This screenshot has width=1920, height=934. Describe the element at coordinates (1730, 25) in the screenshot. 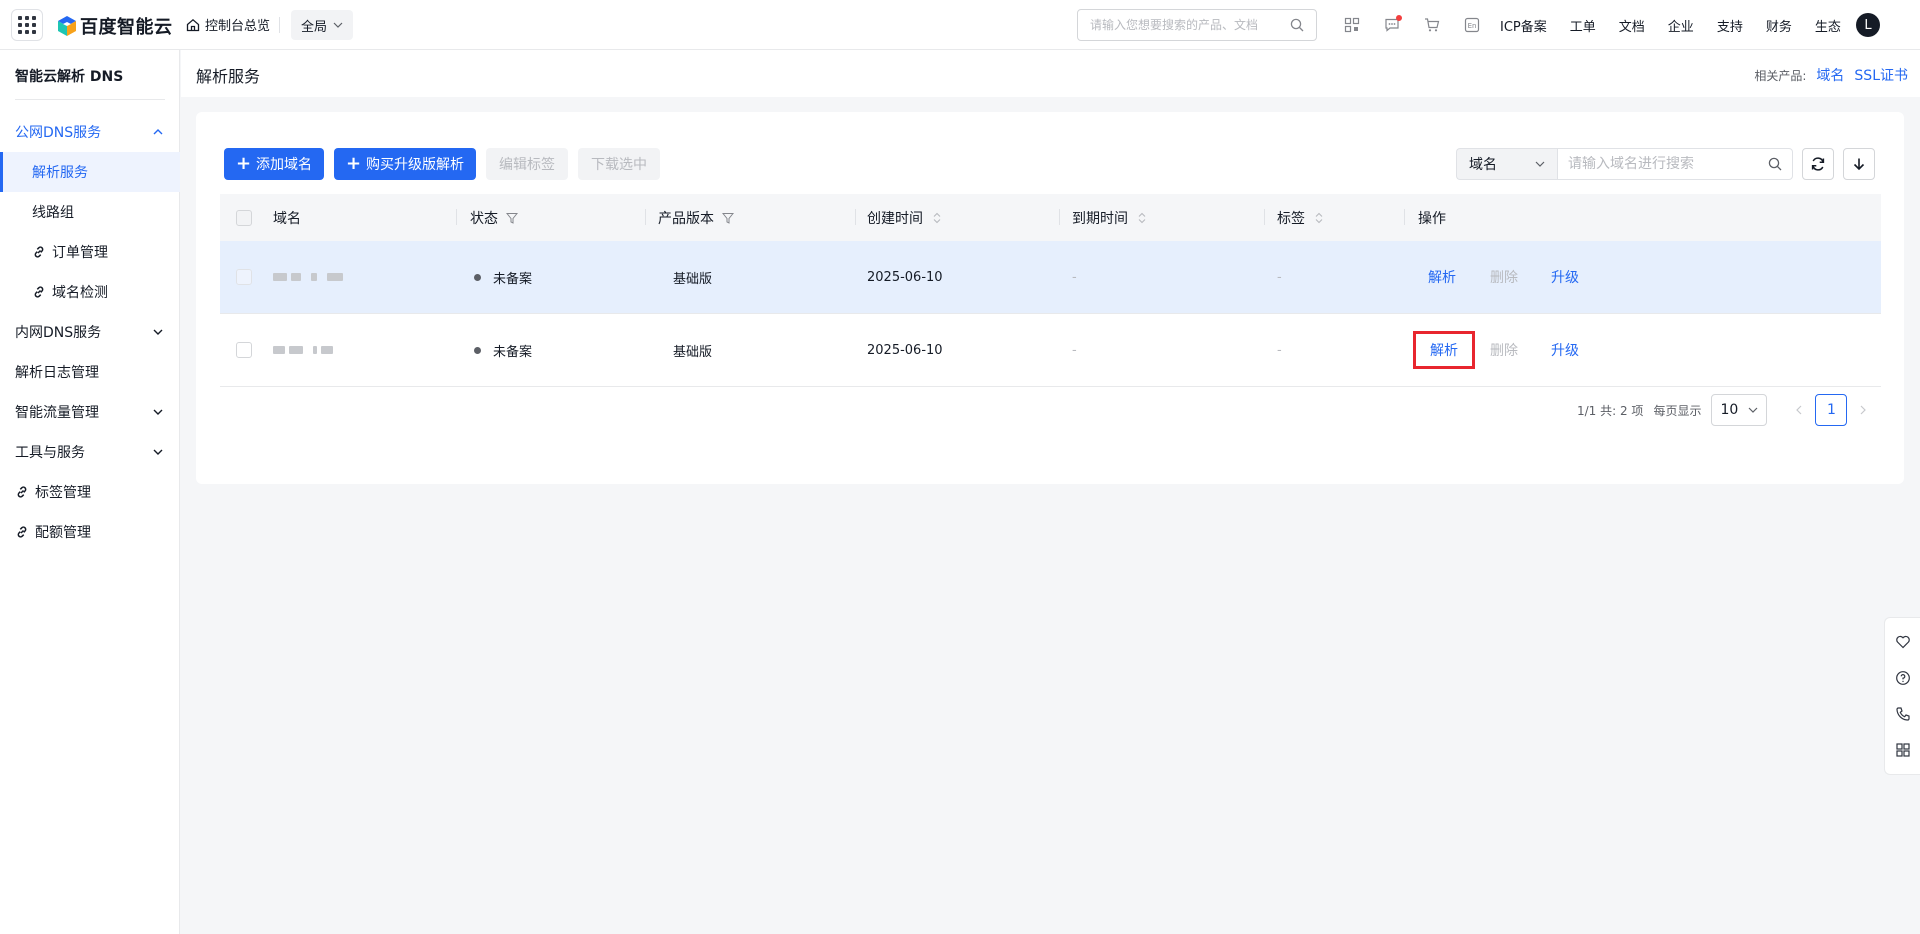

I see `top-link-support: 支持` at that location.